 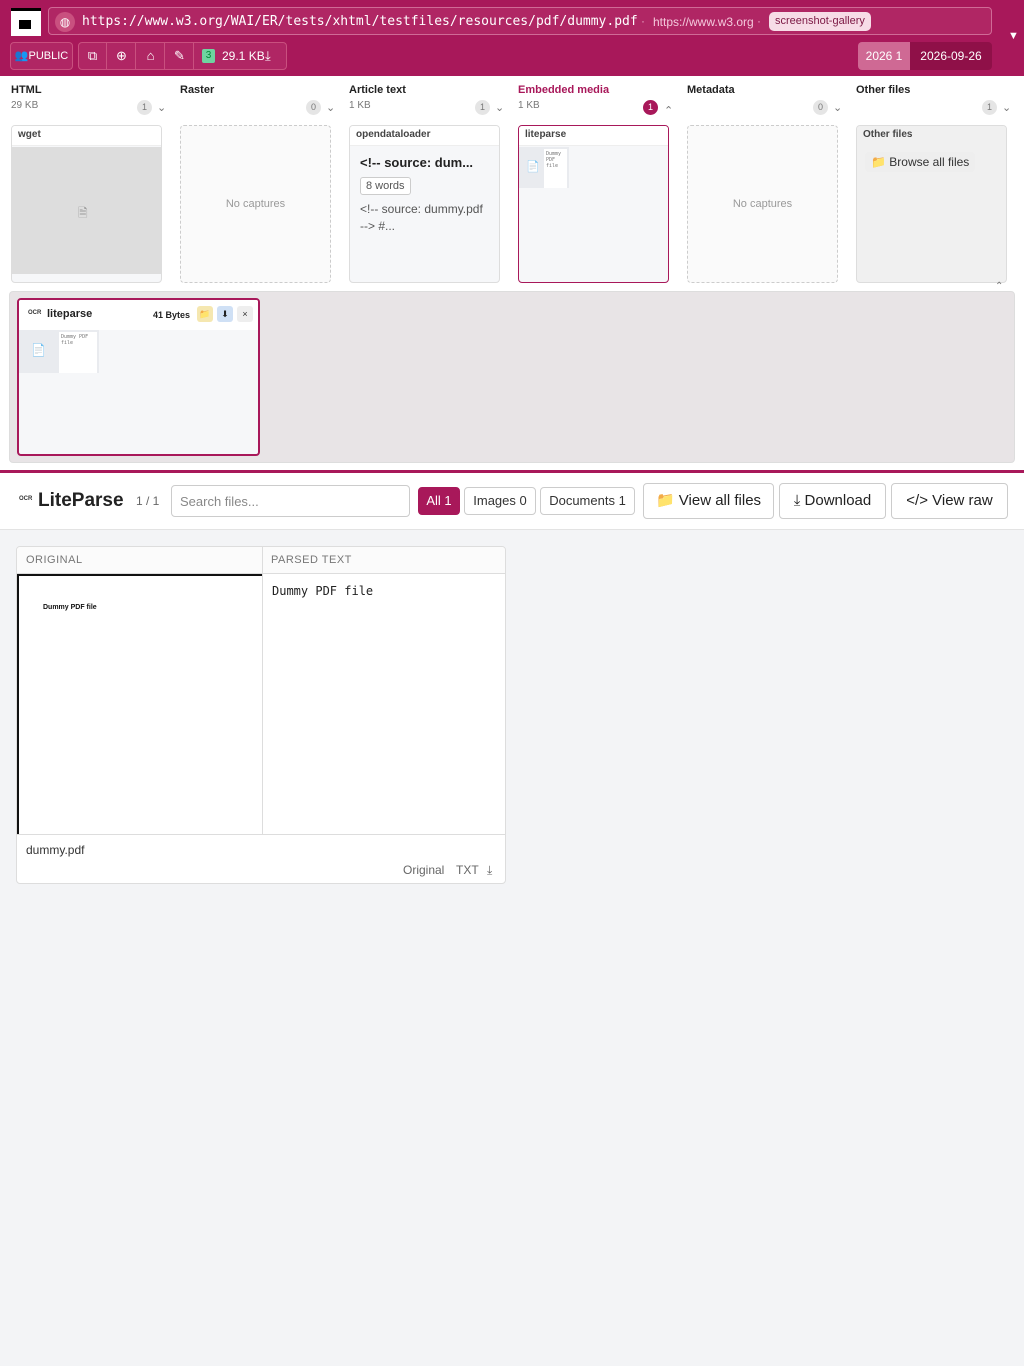 I want to click on category-count: 0, so click(x=820, y=107).